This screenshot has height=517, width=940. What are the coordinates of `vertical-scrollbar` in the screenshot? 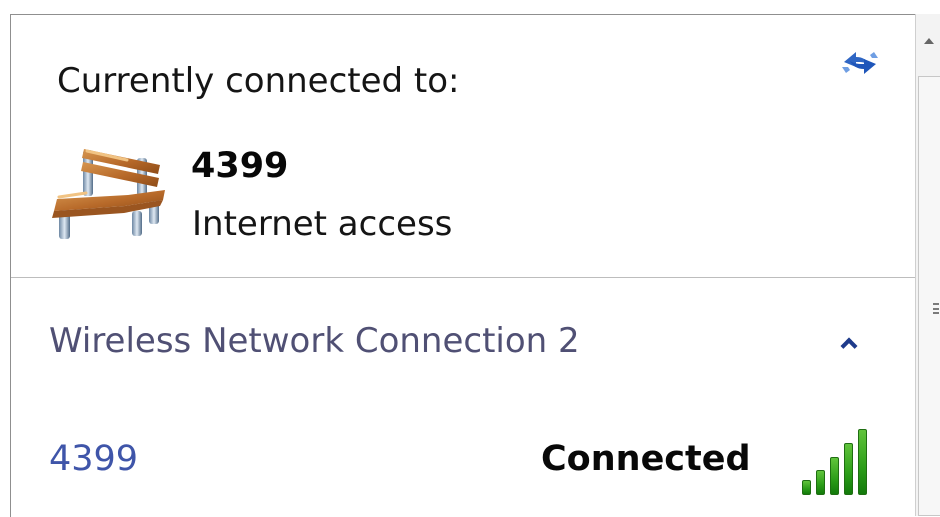 It's located at (927, 265).